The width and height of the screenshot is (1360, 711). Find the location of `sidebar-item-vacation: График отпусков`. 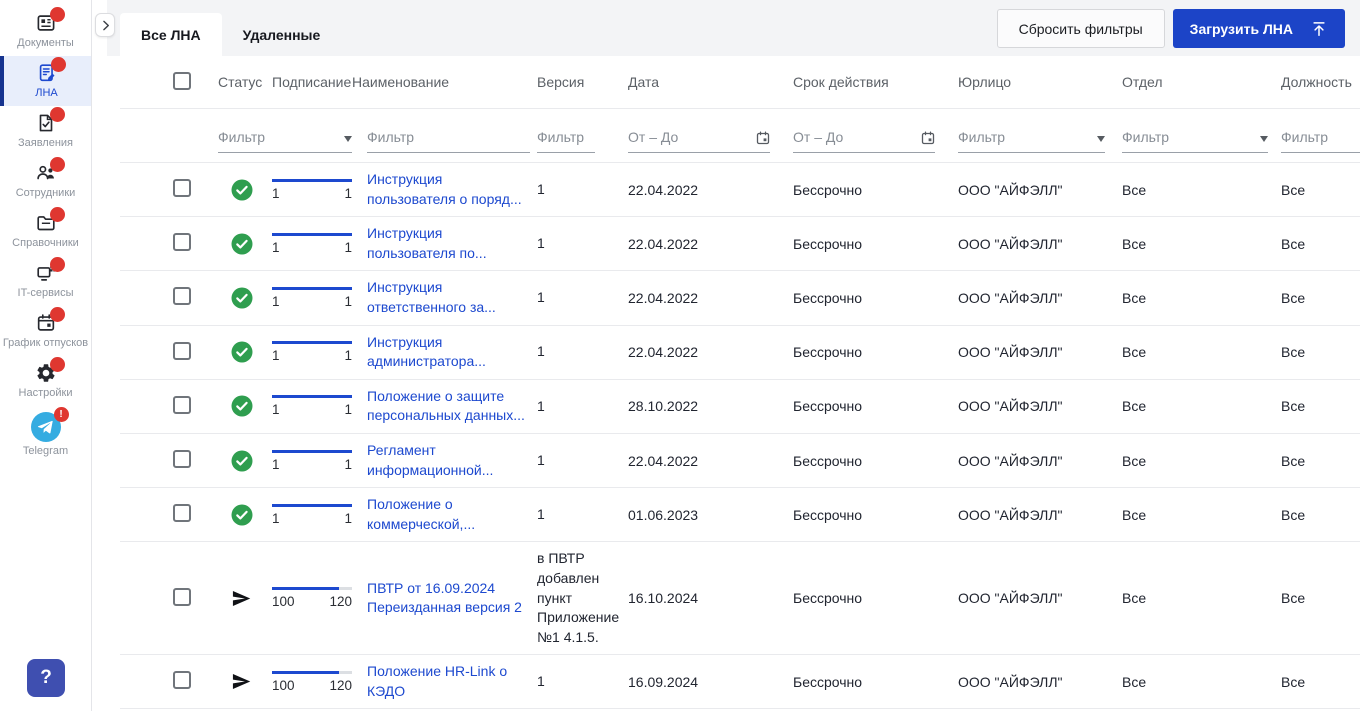

sidebar-item-vacation: График отпусков is located at coordinates (45, 331).